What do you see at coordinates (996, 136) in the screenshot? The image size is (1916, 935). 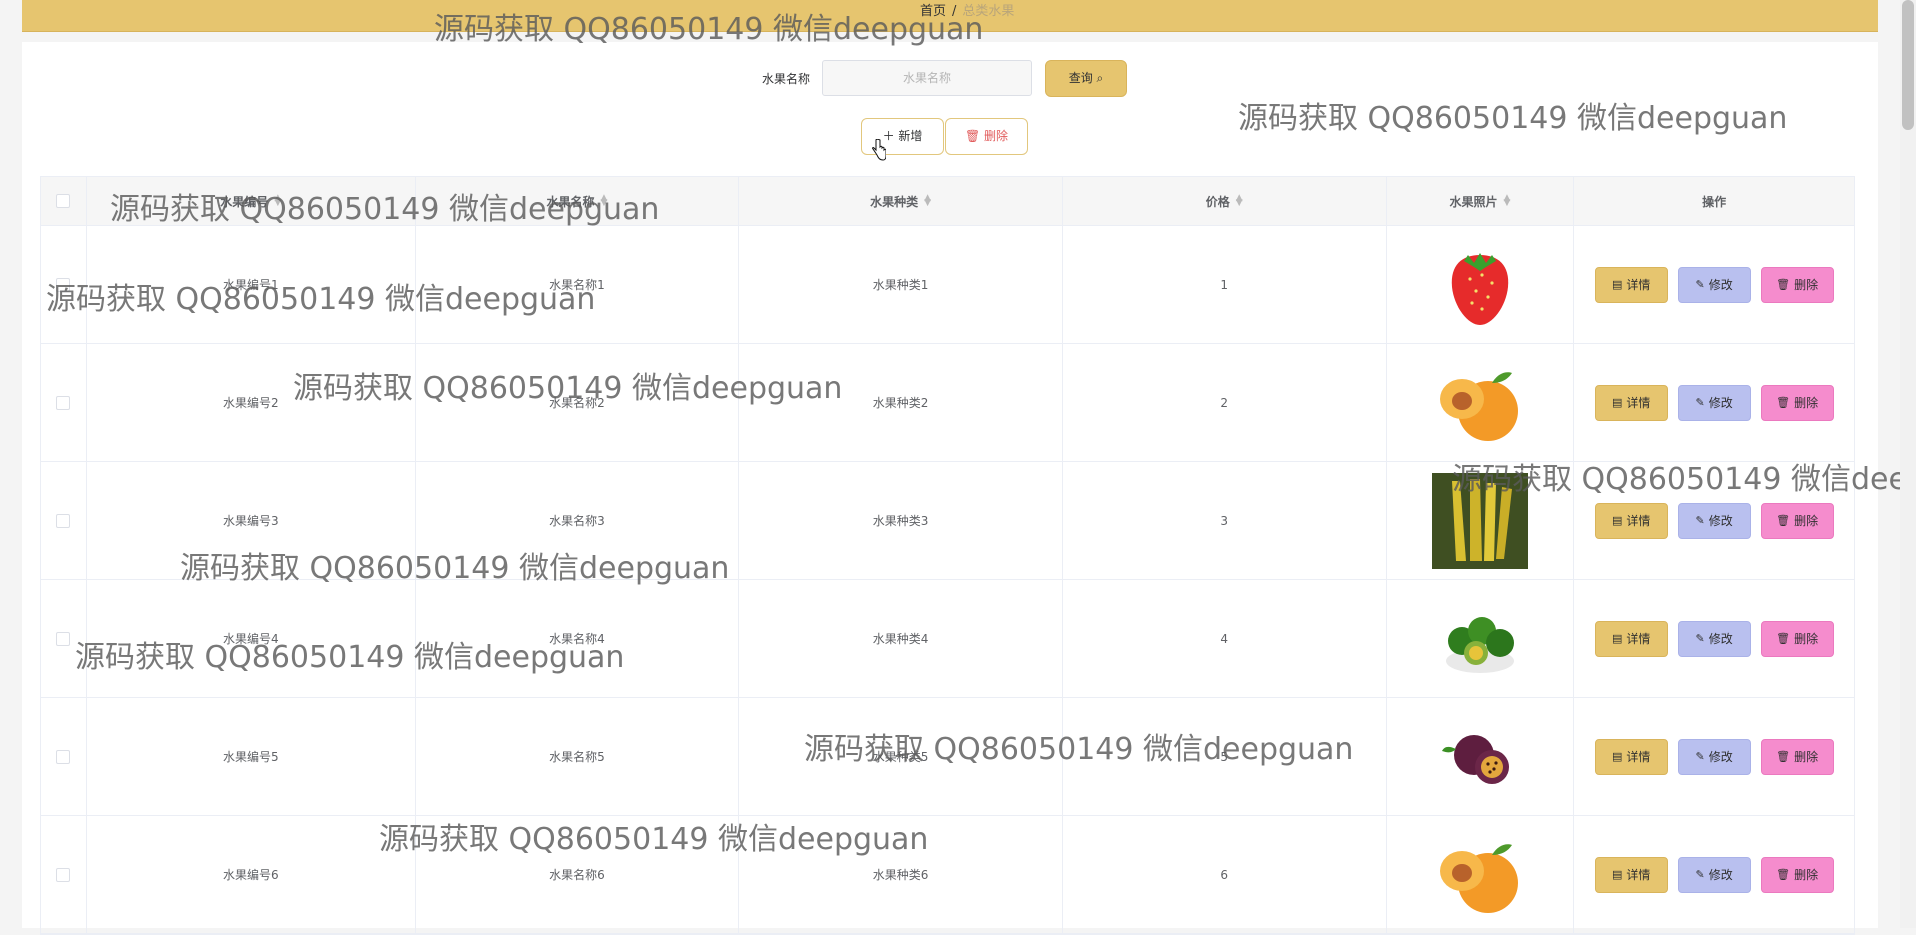 I see `batch-delete-label: 删除` at bounding box center [996, 136].